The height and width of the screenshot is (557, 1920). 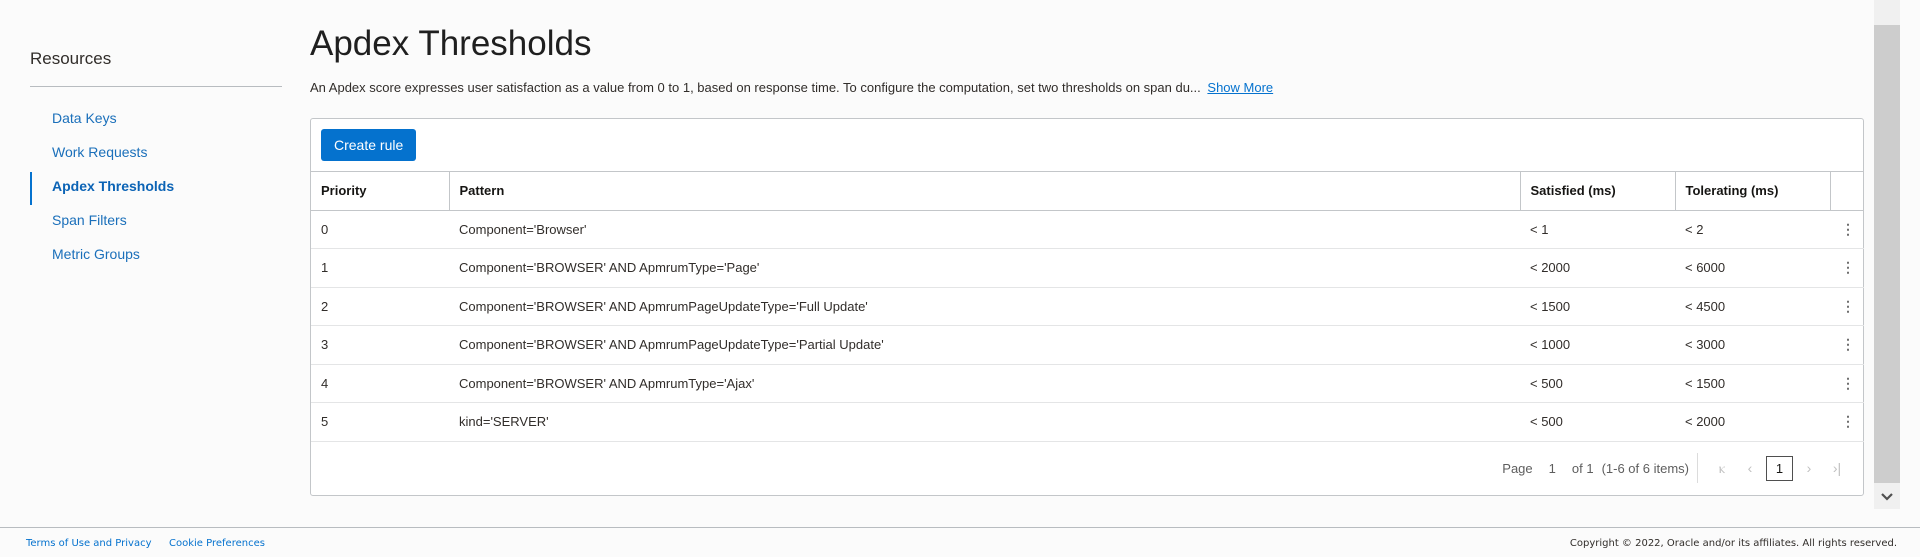 What do you see at coordinates (1752, 383) in the screenshot?
I see `tolerating-cell: < 1500` at bounding box center [1752, 383].